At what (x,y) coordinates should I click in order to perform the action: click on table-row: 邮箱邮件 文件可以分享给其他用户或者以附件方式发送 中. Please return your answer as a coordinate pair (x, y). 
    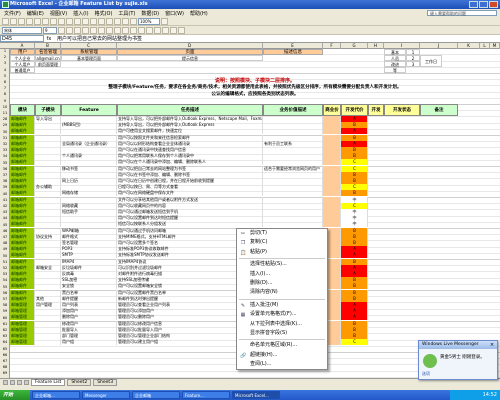
    Looking at the image, I should click on (255, 199).